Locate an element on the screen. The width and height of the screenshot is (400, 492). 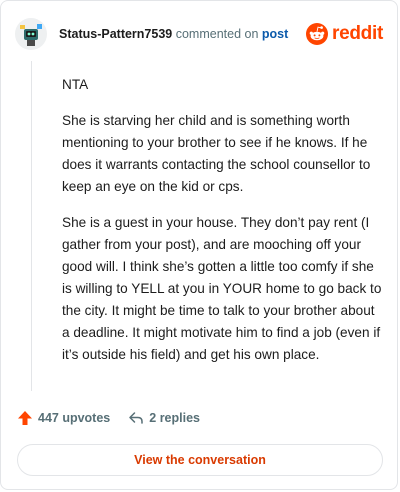
reddit-logo: reddit is located at coordinates (344, 34).